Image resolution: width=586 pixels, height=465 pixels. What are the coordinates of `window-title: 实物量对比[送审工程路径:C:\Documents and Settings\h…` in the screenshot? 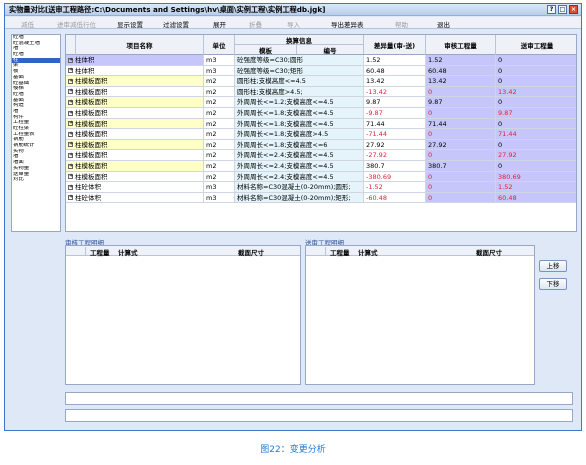 It's located at (167, 9).